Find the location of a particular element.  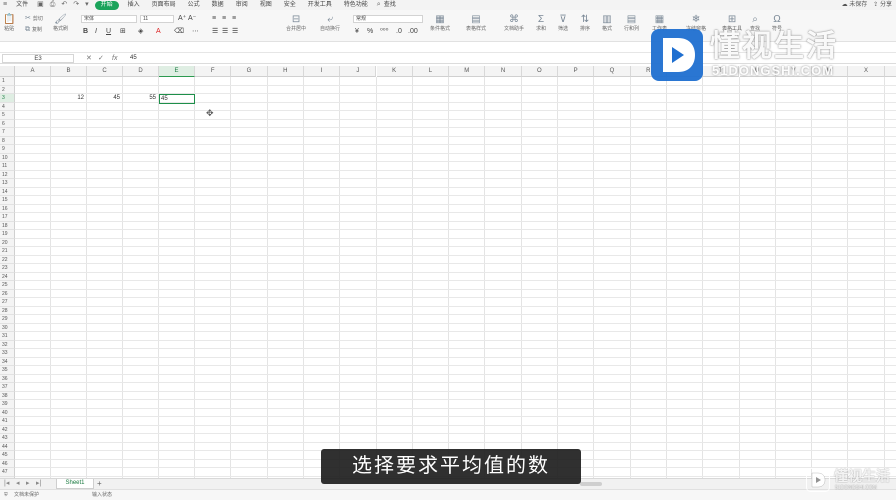

row-header-37: 37 is located at coordinates (7, 387).